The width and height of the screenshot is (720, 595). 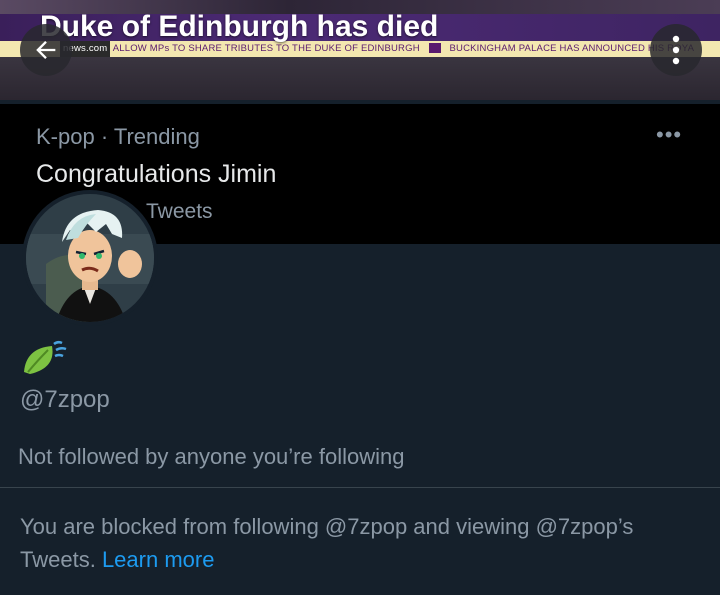 I want to click on trending-more-button: •••, so click(x=669, y=135).